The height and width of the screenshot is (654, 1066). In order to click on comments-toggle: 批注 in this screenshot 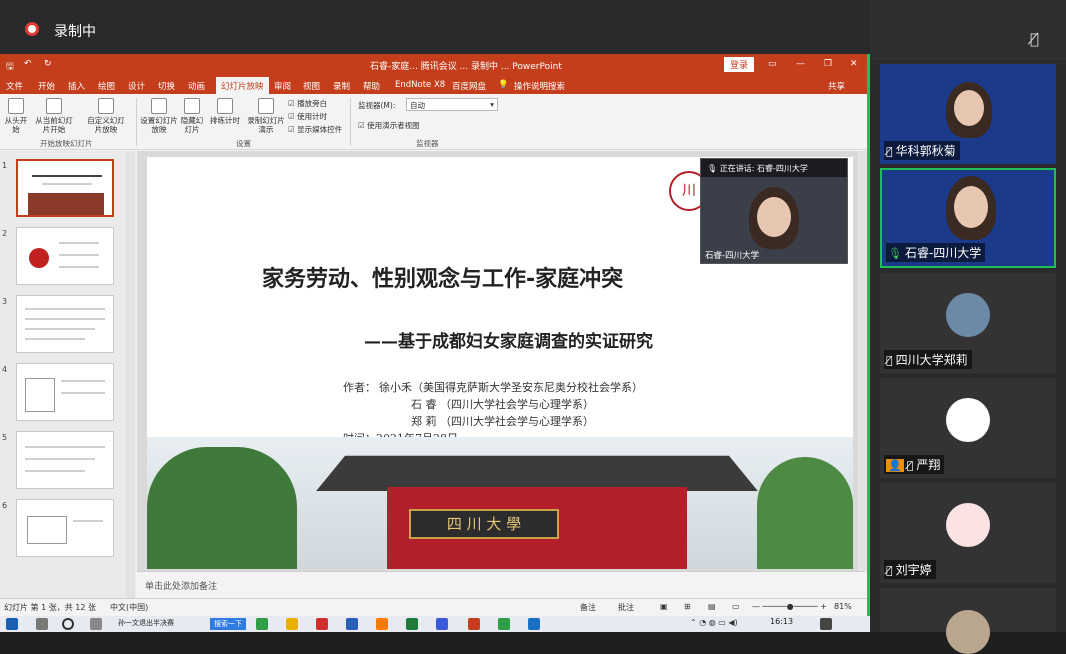, I will do `click(626, 607)`.